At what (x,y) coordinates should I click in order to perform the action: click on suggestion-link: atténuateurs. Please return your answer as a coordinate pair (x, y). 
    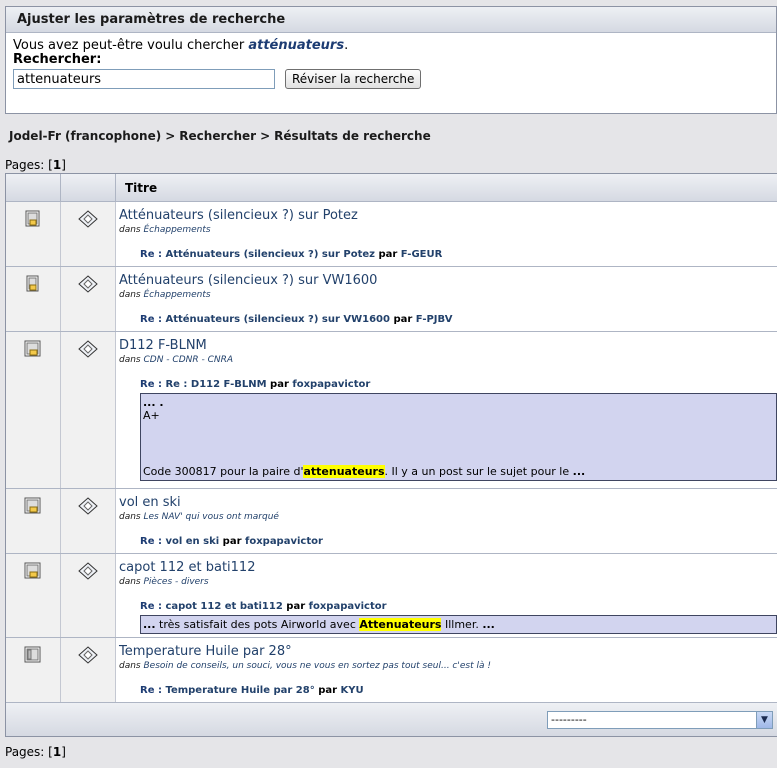
    Looking at the image, I should click on (296, 45).